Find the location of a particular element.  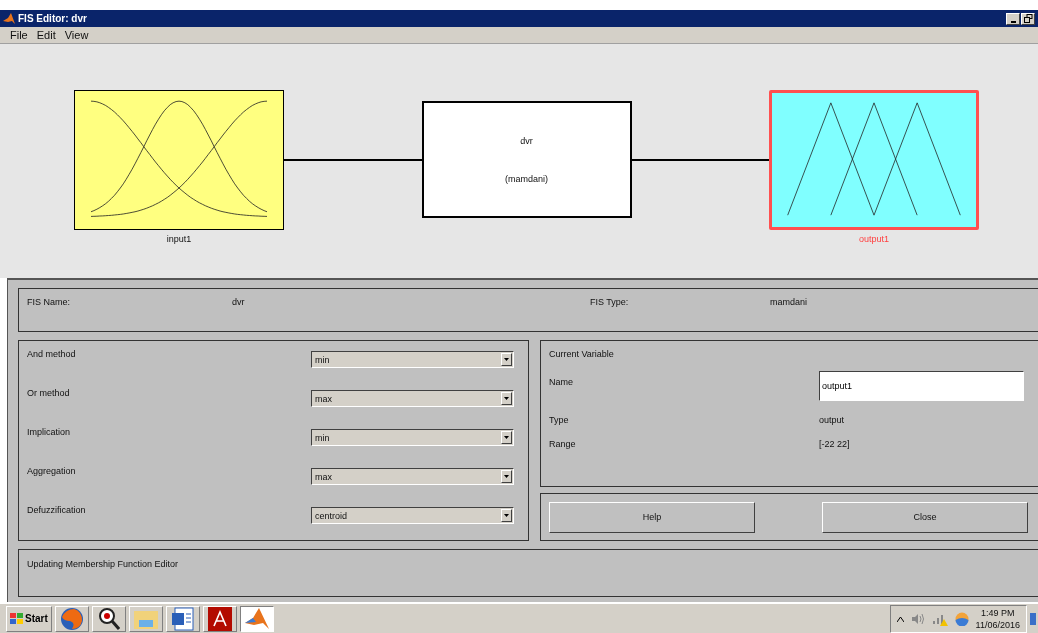

variable-label: output1 is located at coordinates (874, 239).